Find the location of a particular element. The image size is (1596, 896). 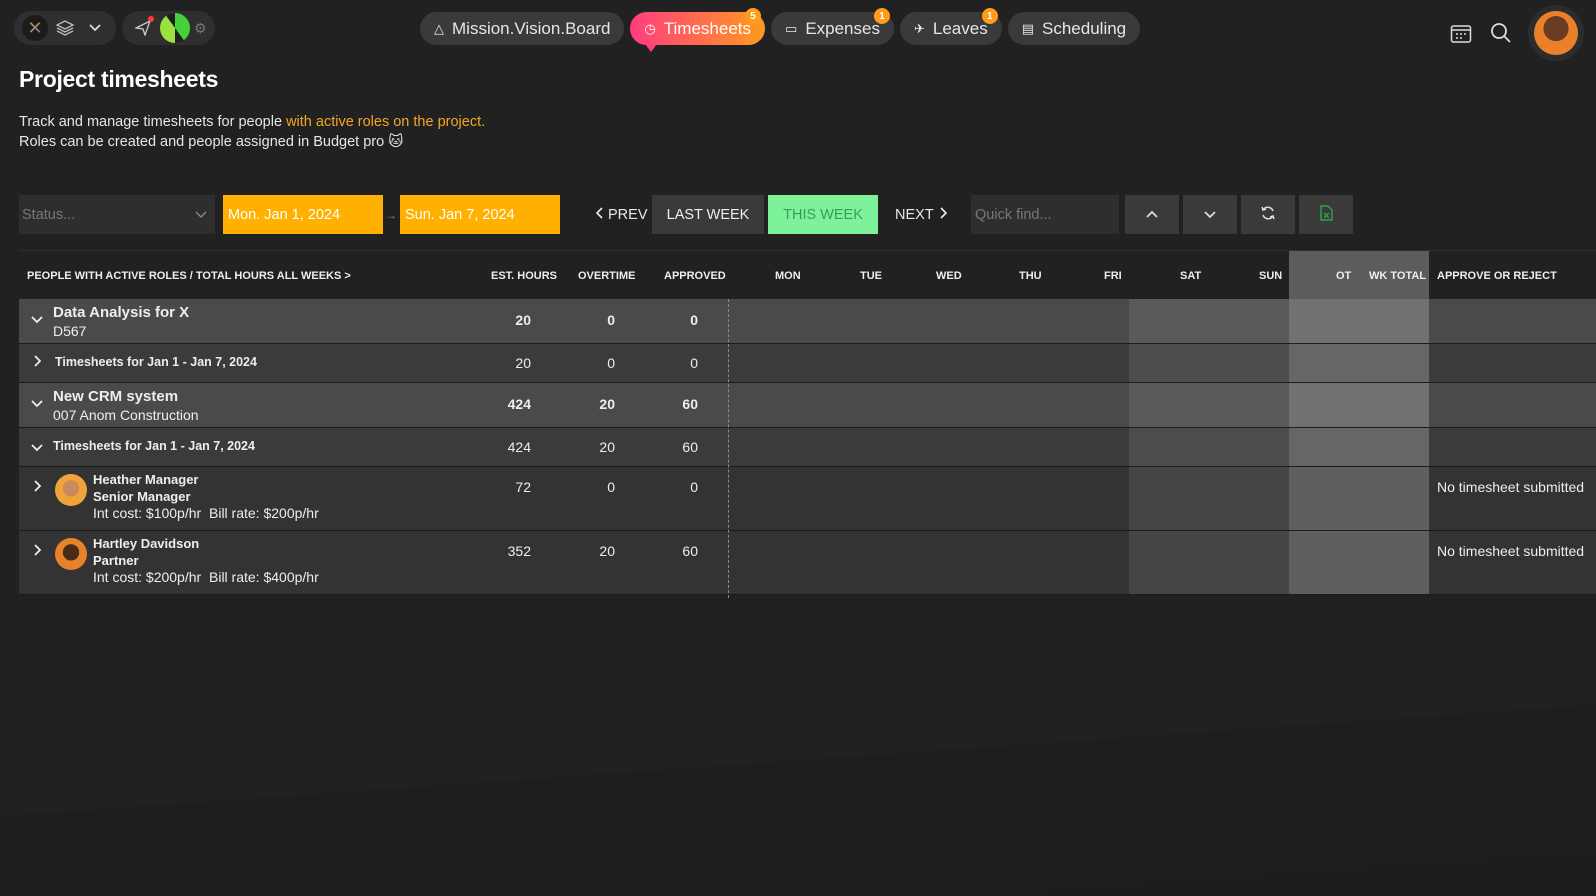

calendar-icon is located at coordinates (1461, 33).